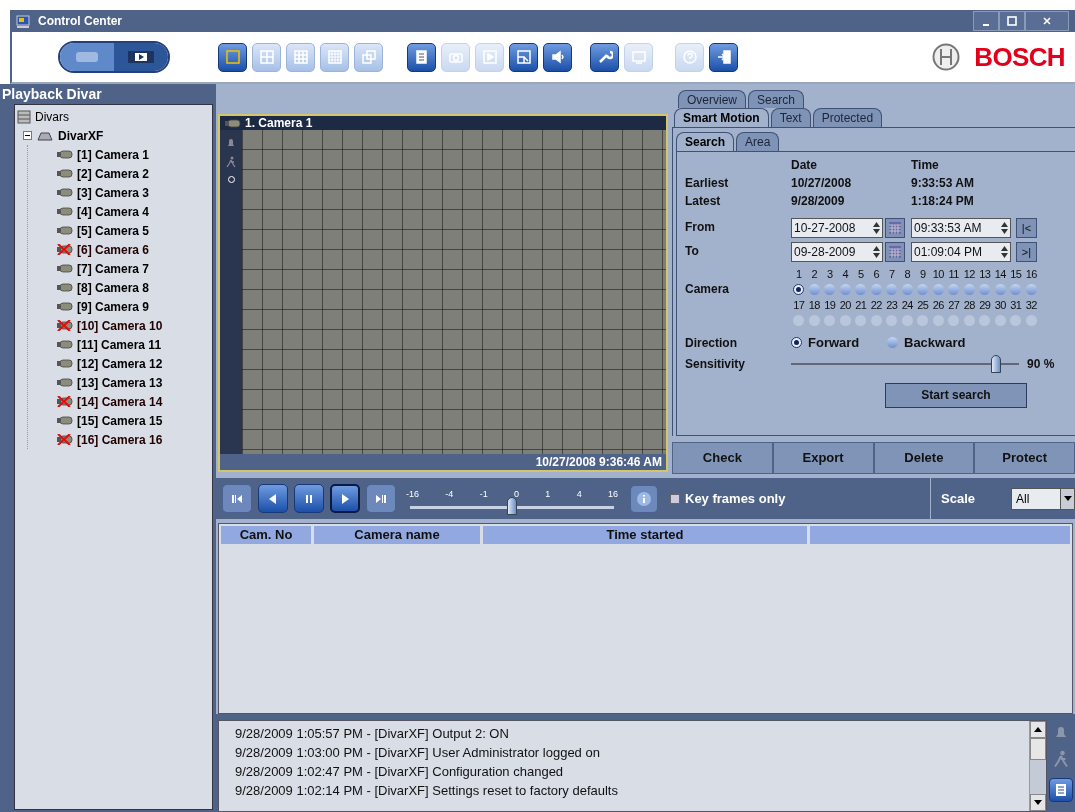 Image resolution: width=1075 pixels, height=812 pixels. What do you see at coordinates (113, 211) in the screenshot?
I see `tree-item: [4] Camera 4` at bounding box center [113, 211].